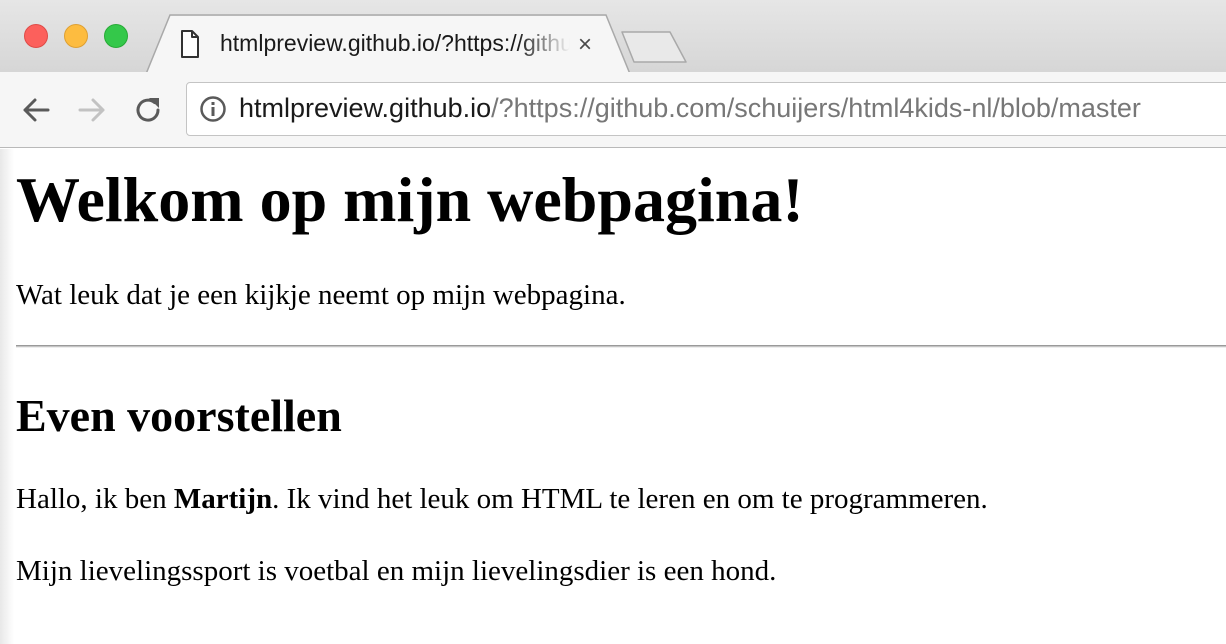  Describe the element at coordinates (179, 415) in the screenshot. I see `section-heading: Even voorstellen` at that location.